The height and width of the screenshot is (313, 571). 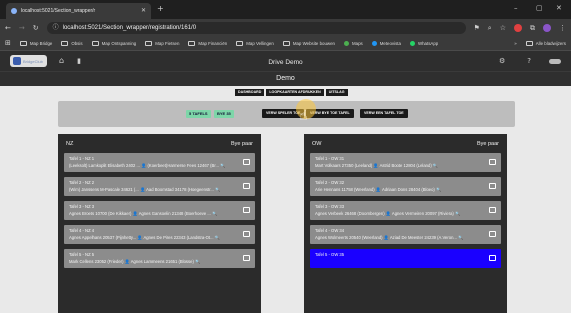 What do you see at coordinates (539, 8) in the screenshot?
I see `maximize-icon: ▢` at bounding box center [539, 8].